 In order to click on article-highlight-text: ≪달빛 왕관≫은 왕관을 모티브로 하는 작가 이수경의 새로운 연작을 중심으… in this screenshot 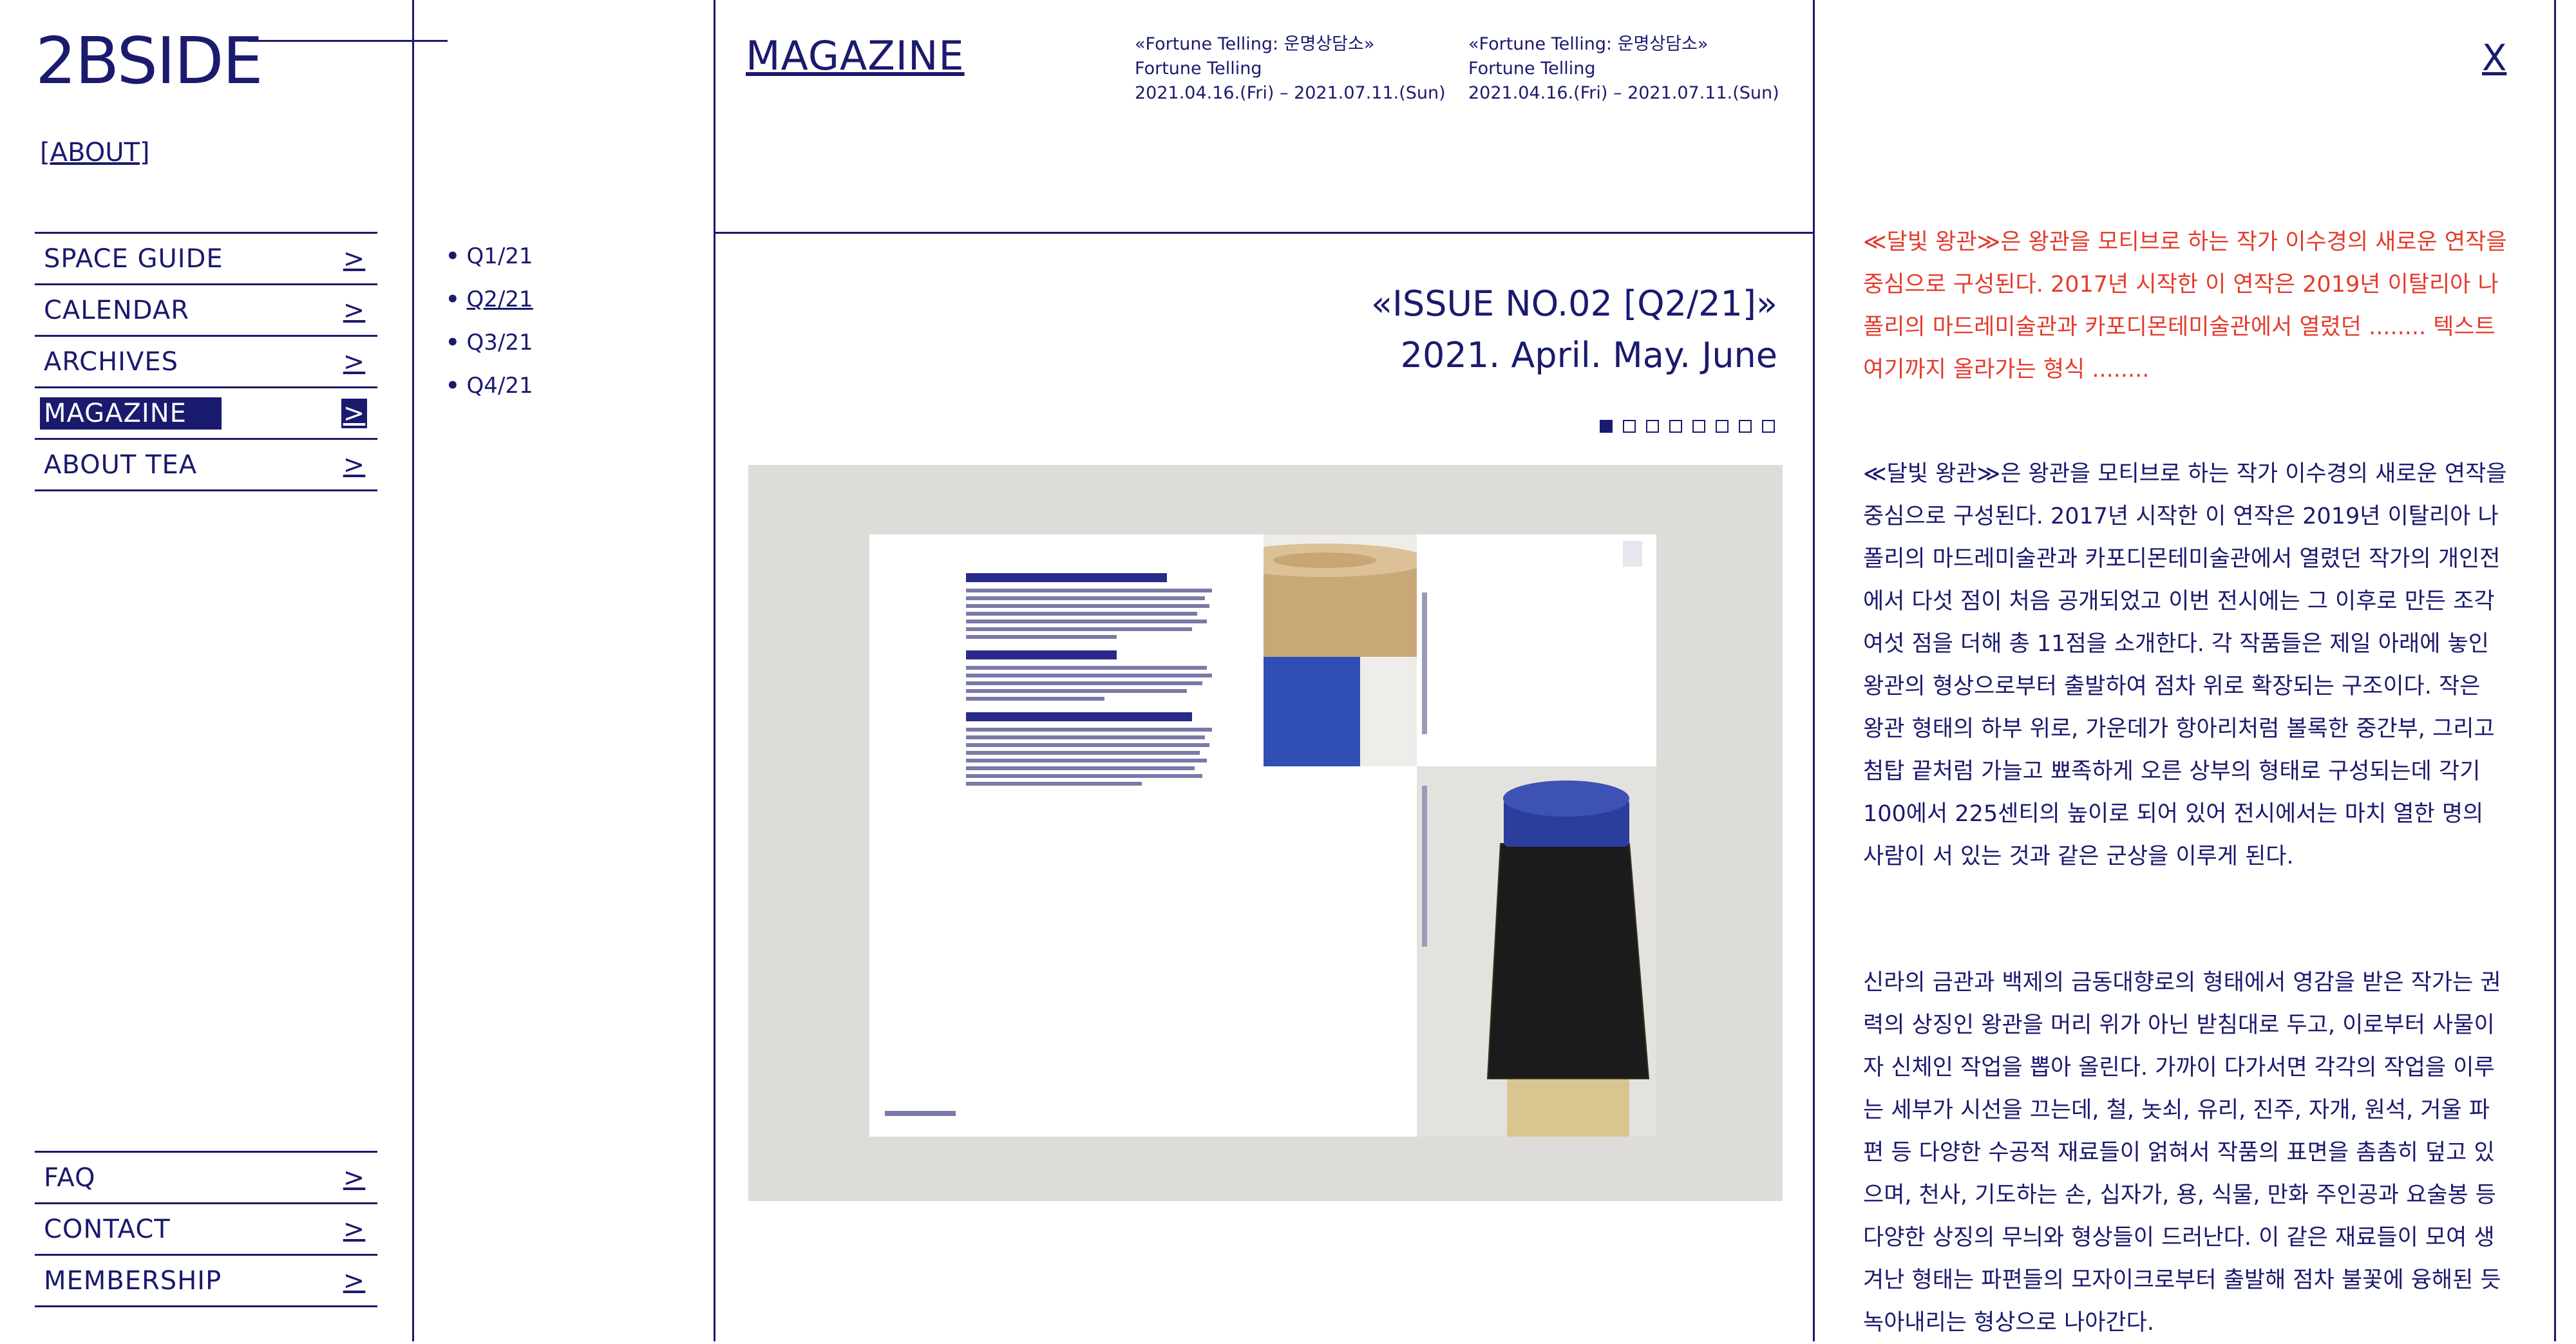, I will do `click(2185, 306)`.